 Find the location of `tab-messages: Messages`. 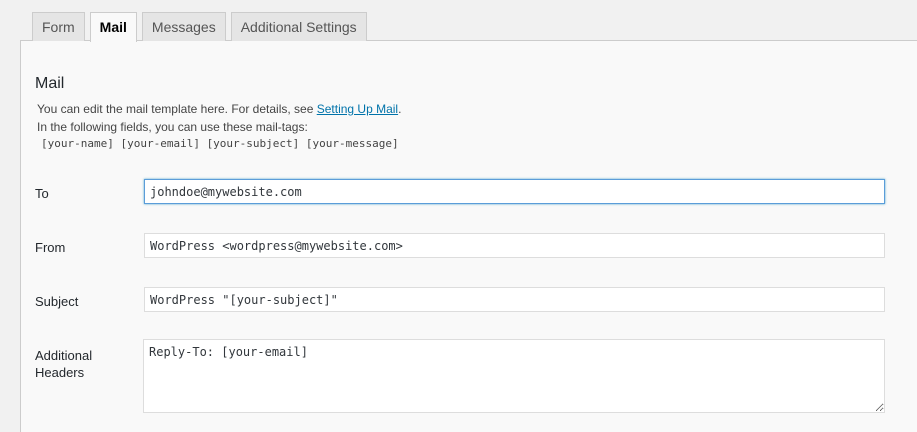

tab-messages: Messages is located at coordinates (183, 26).